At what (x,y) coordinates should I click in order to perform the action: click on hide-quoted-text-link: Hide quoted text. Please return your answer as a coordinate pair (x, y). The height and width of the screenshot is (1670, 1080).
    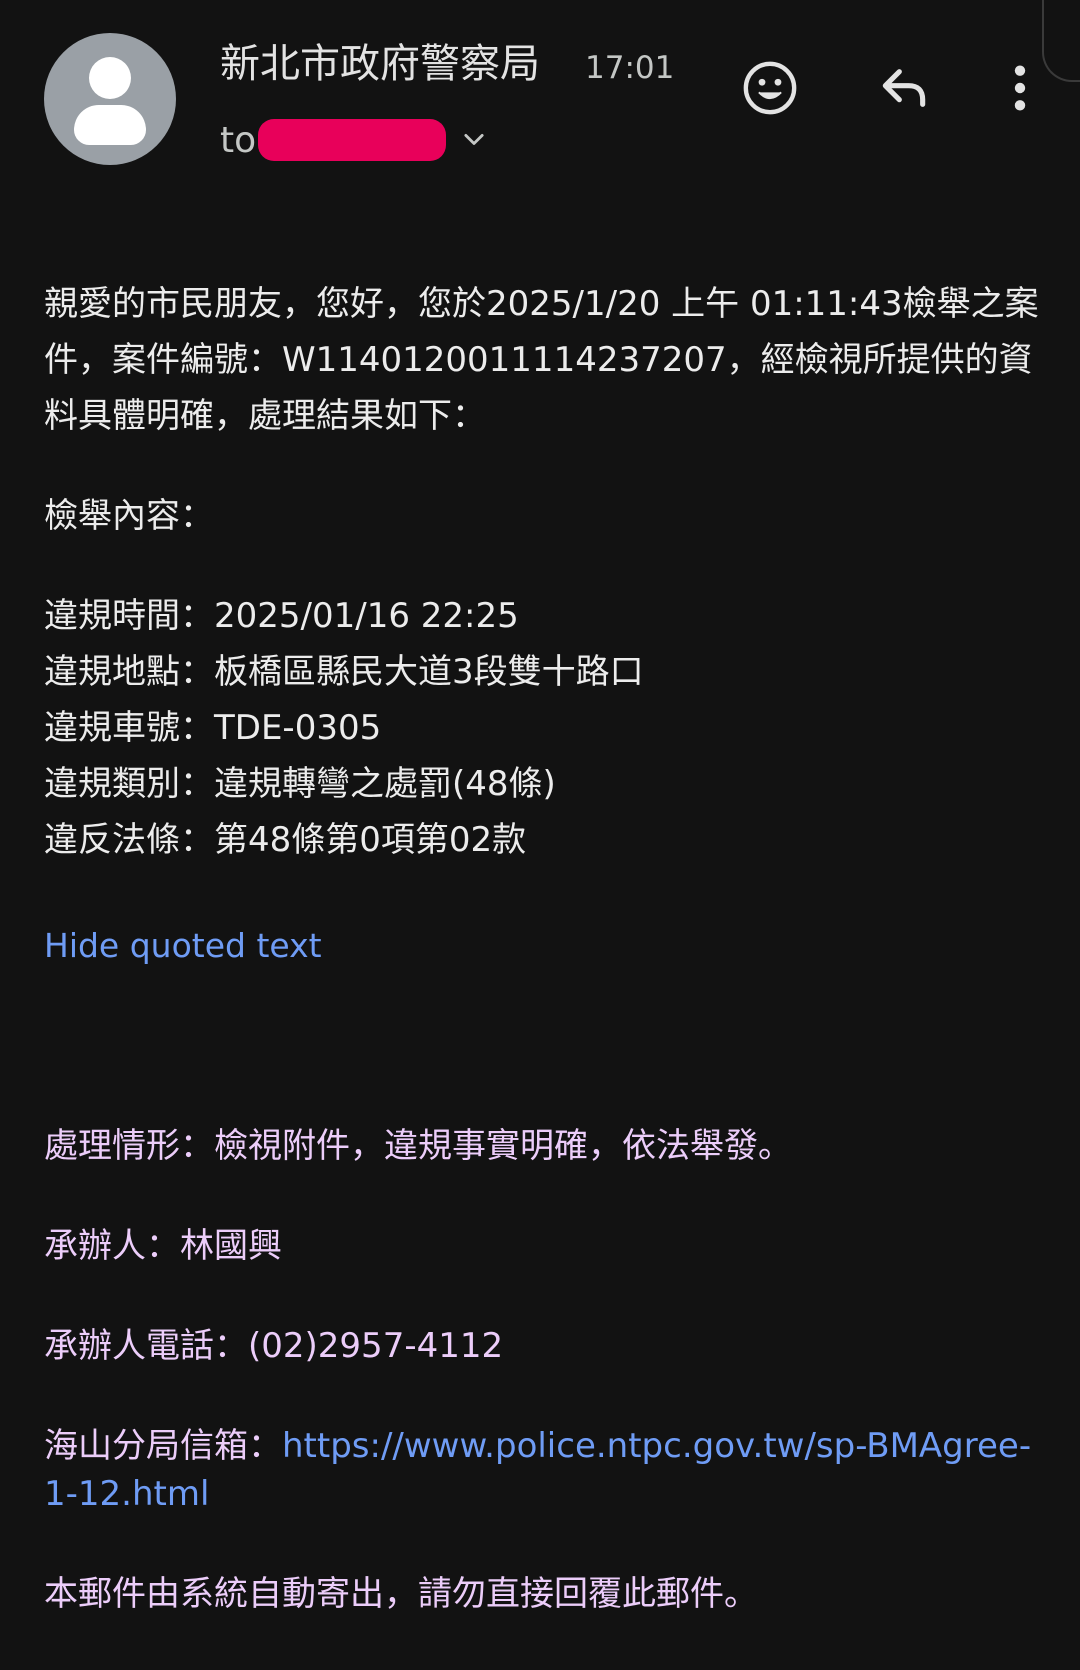
    Looking at the image, I should click on (183, 946).